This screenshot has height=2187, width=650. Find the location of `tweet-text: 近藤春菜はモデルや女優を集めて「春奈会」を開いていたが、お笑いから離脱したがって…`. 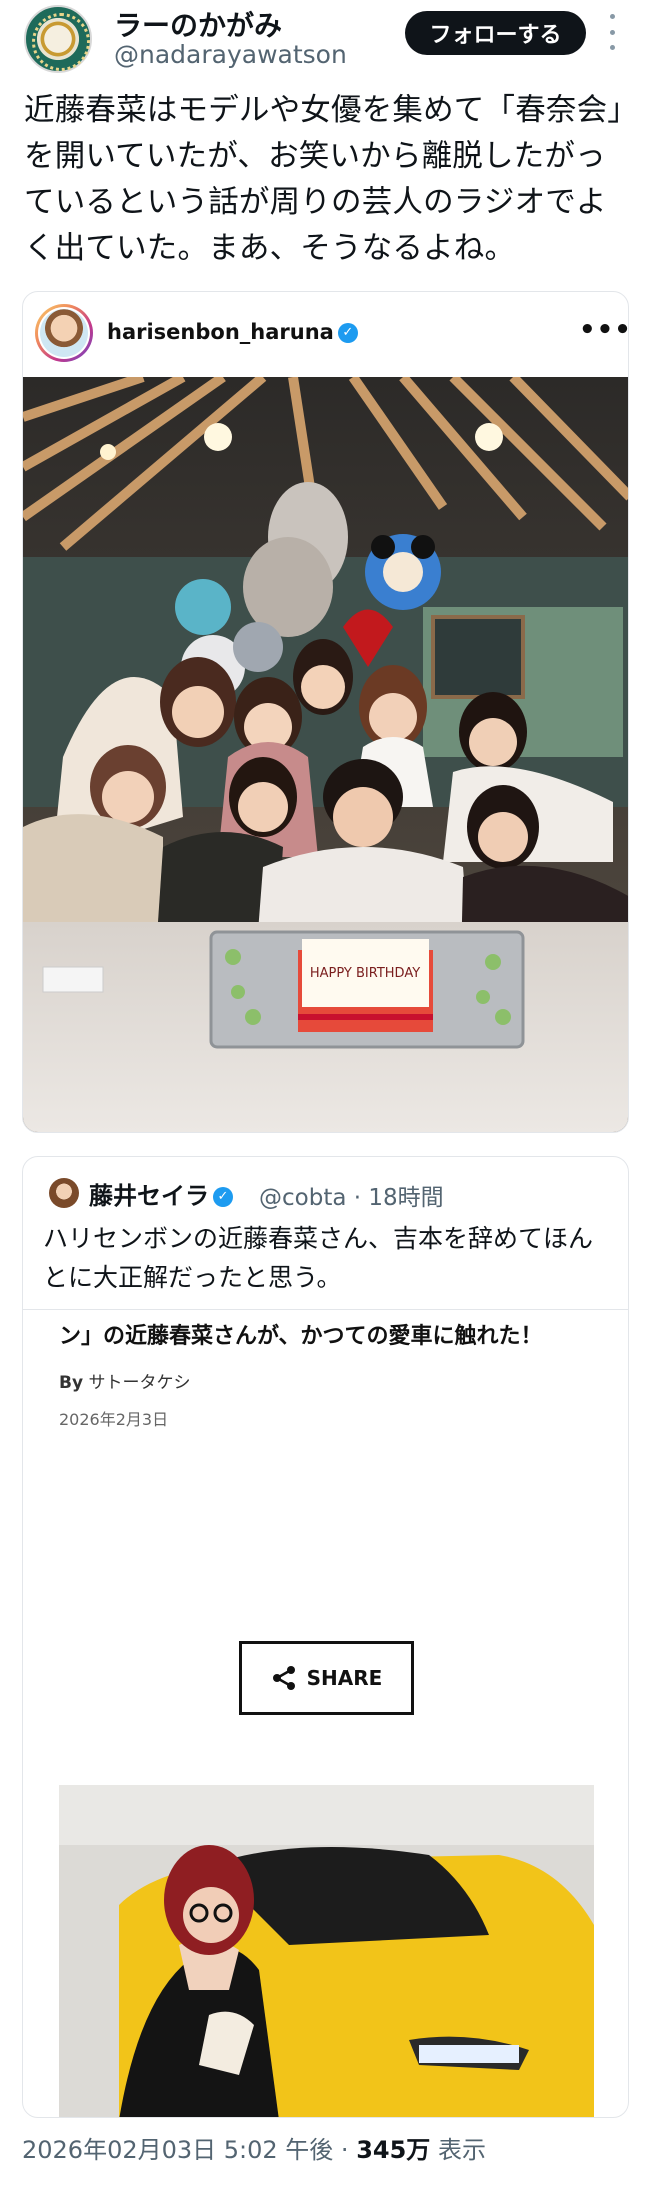

tweet-text: 近藤春菜はモデルや女優を集めて「春奈会」を開いていたが、お笑いから離脱したがって… is located at coordinates (323, 179).